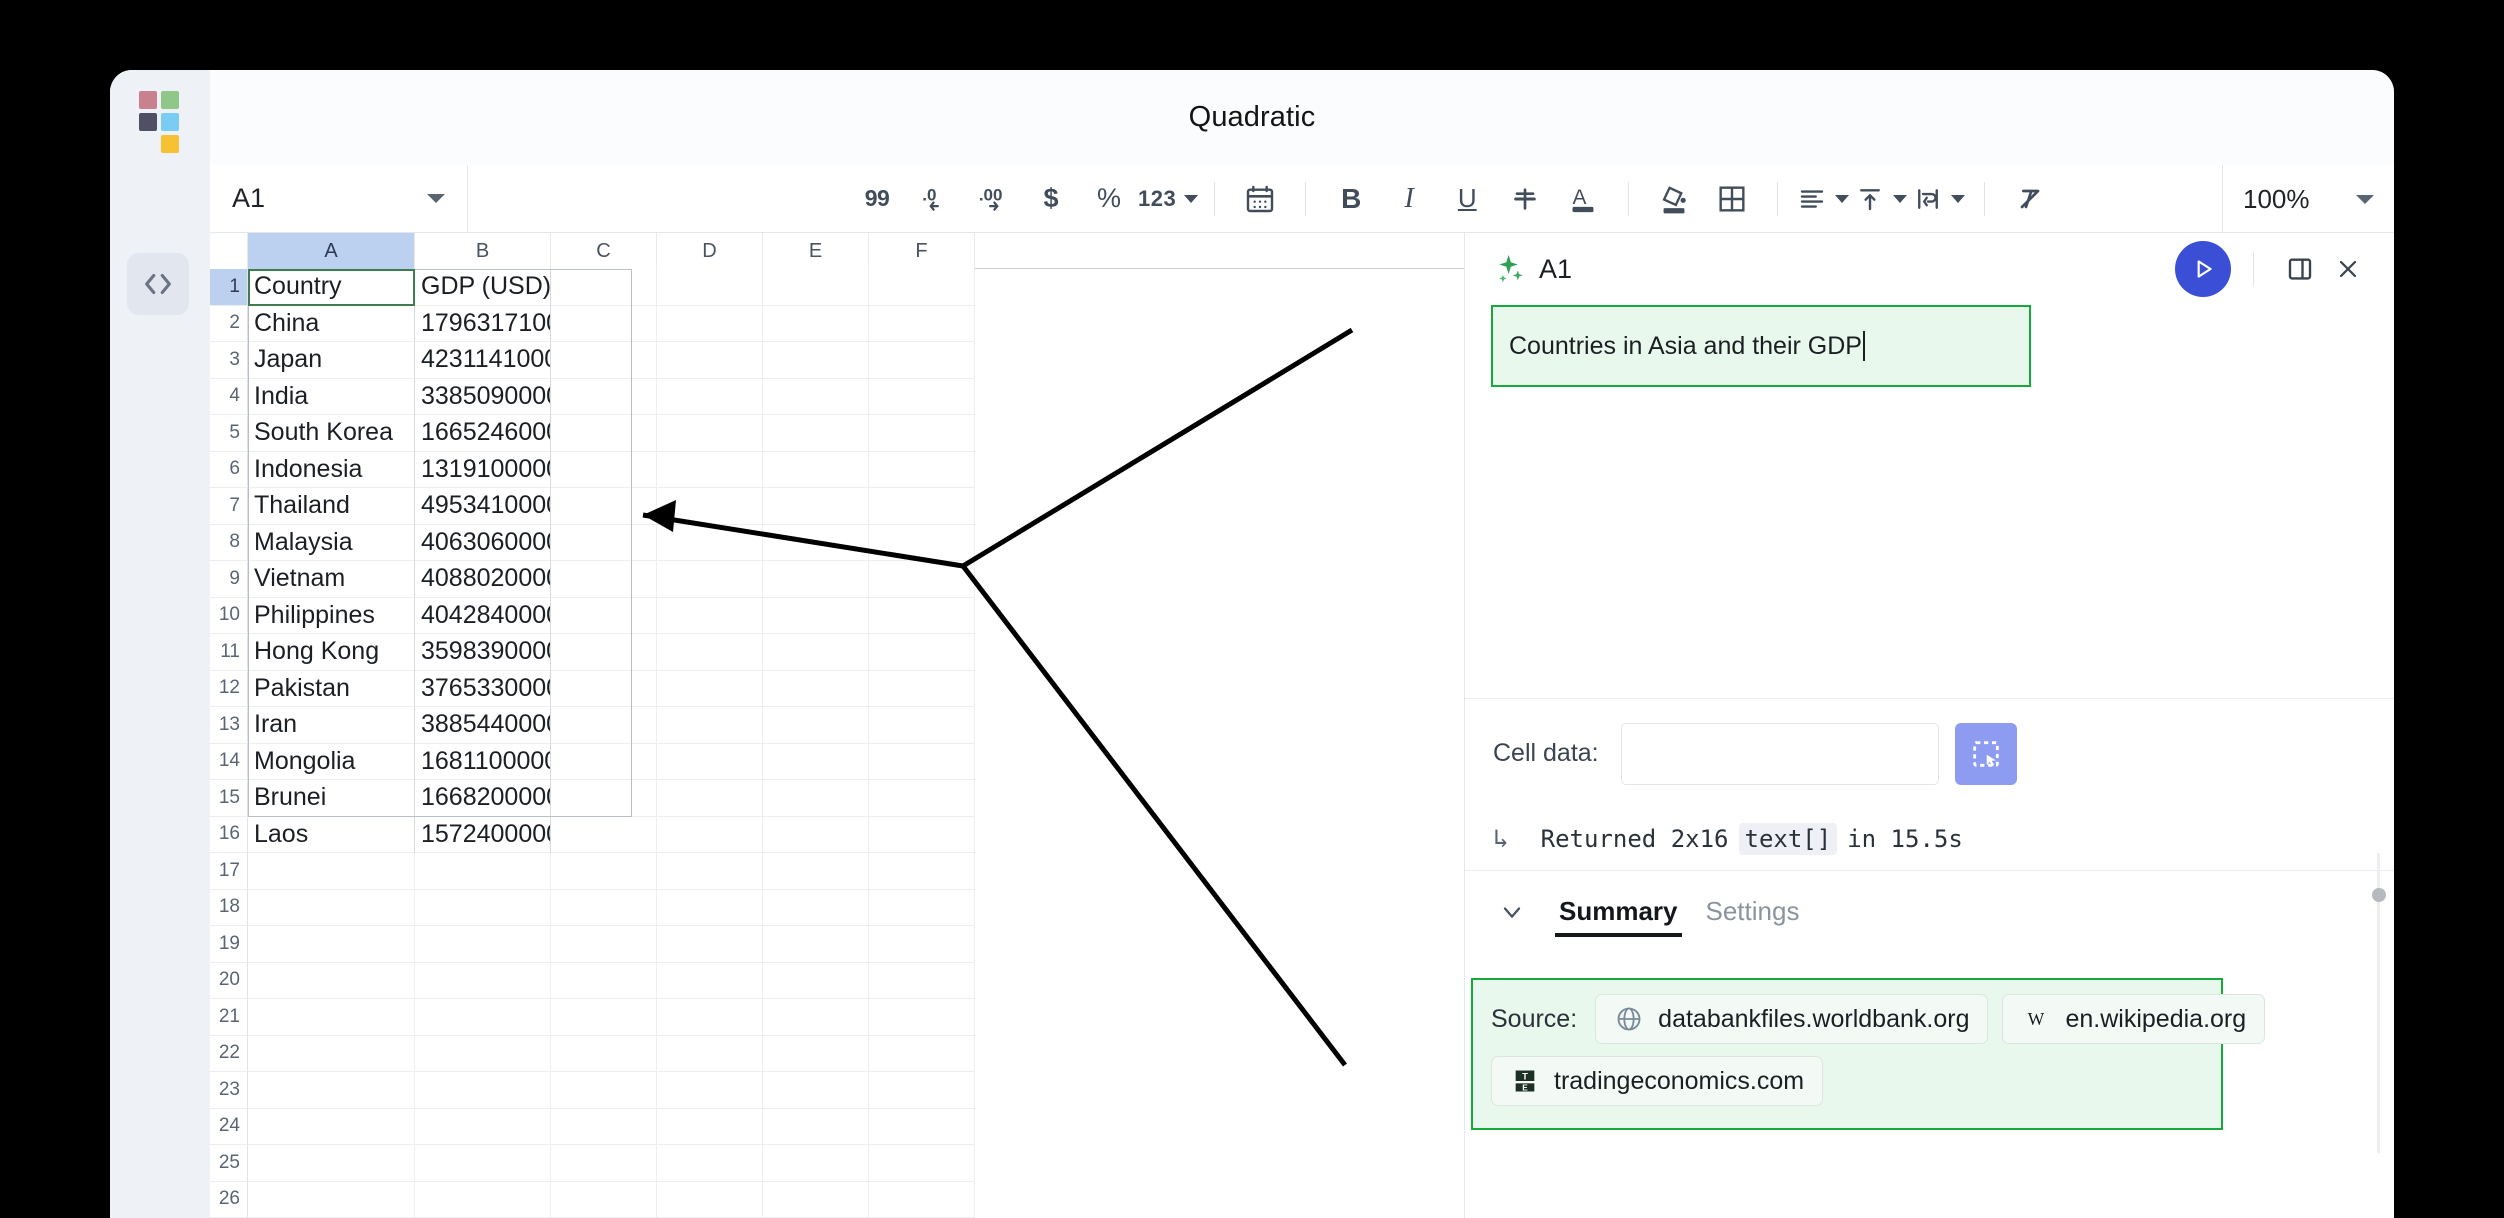 The height and width of the screenshot is (1218, 2504). What do you see at coordinates (229, 1126) in the screenshot?
I see `row-header-24: 24` at bounding box center [229, 1126].